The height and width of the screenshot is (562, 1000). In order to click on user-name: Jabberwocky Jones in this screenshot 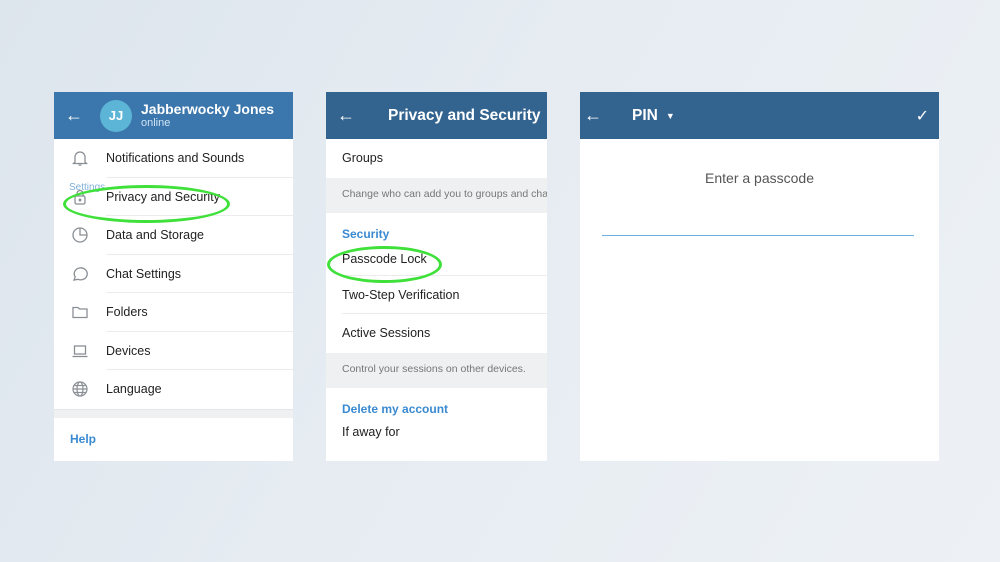, I will do `click(208, 109)`.